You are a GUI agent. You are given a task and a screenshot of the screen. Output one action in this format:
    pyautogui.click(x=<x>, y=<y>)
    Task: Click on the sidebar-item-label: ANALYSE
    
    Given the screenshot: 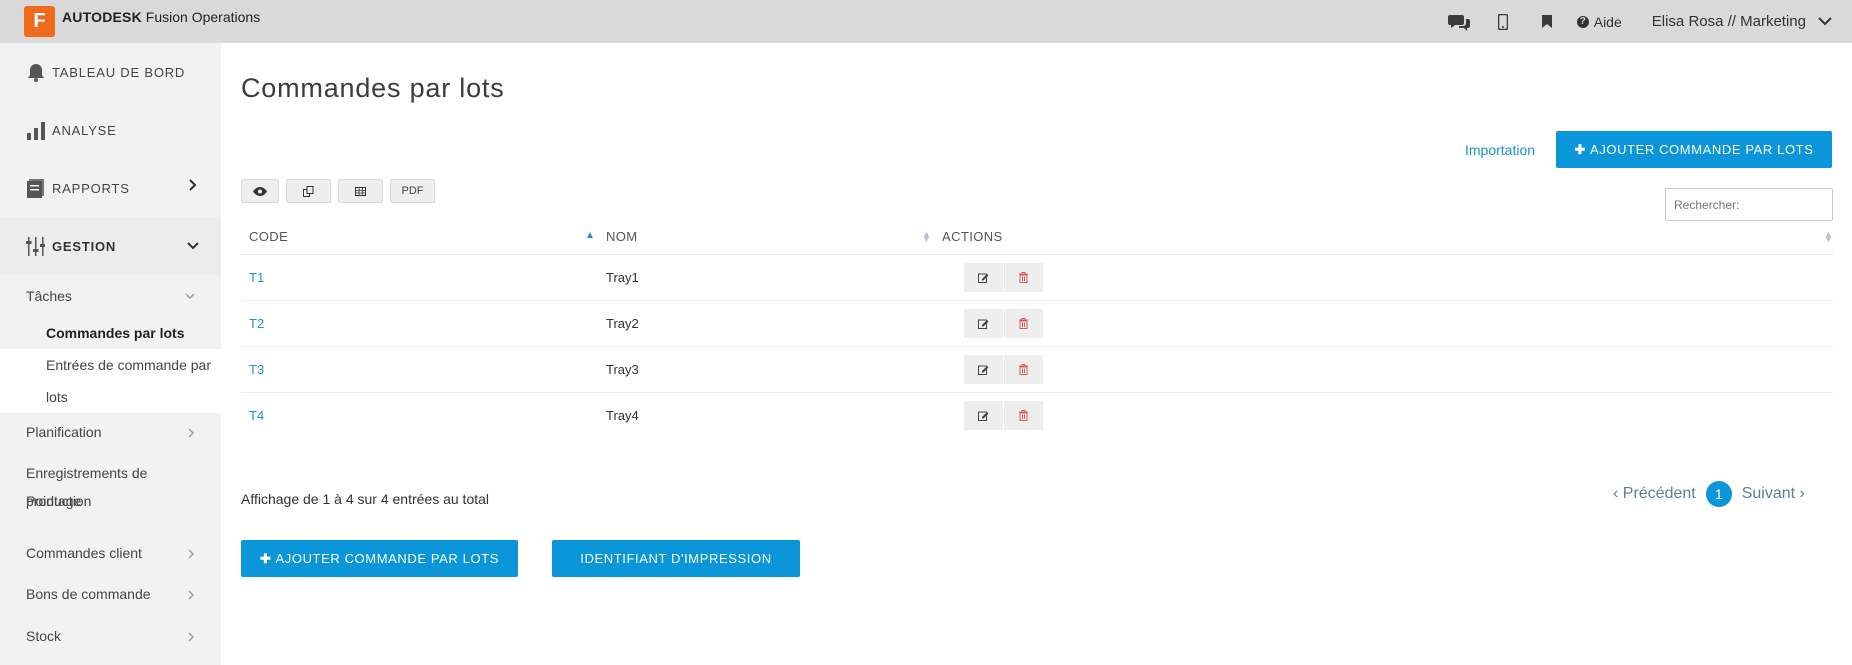 What is the action you would take?
    pyautogui.click(x=84, y=130)
    